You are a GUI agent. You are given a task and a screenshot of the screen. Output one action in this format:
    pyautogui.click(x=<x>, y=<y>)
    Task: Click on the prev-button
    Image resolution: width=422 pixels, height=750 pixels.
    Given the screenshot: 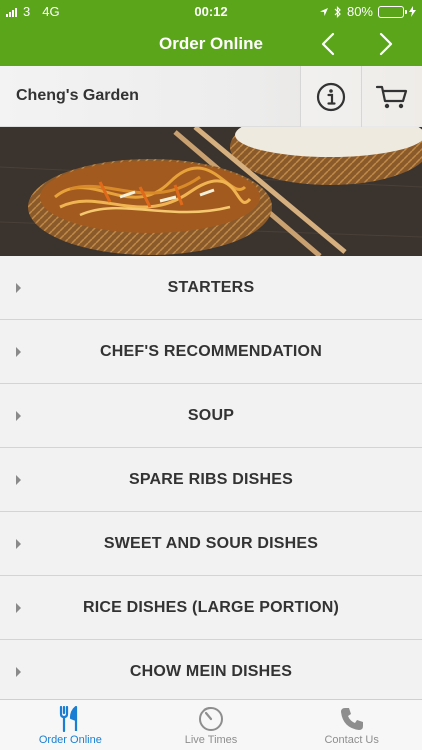 What is the action you would take?
    pyautogui.click(x=328, y=44)
    